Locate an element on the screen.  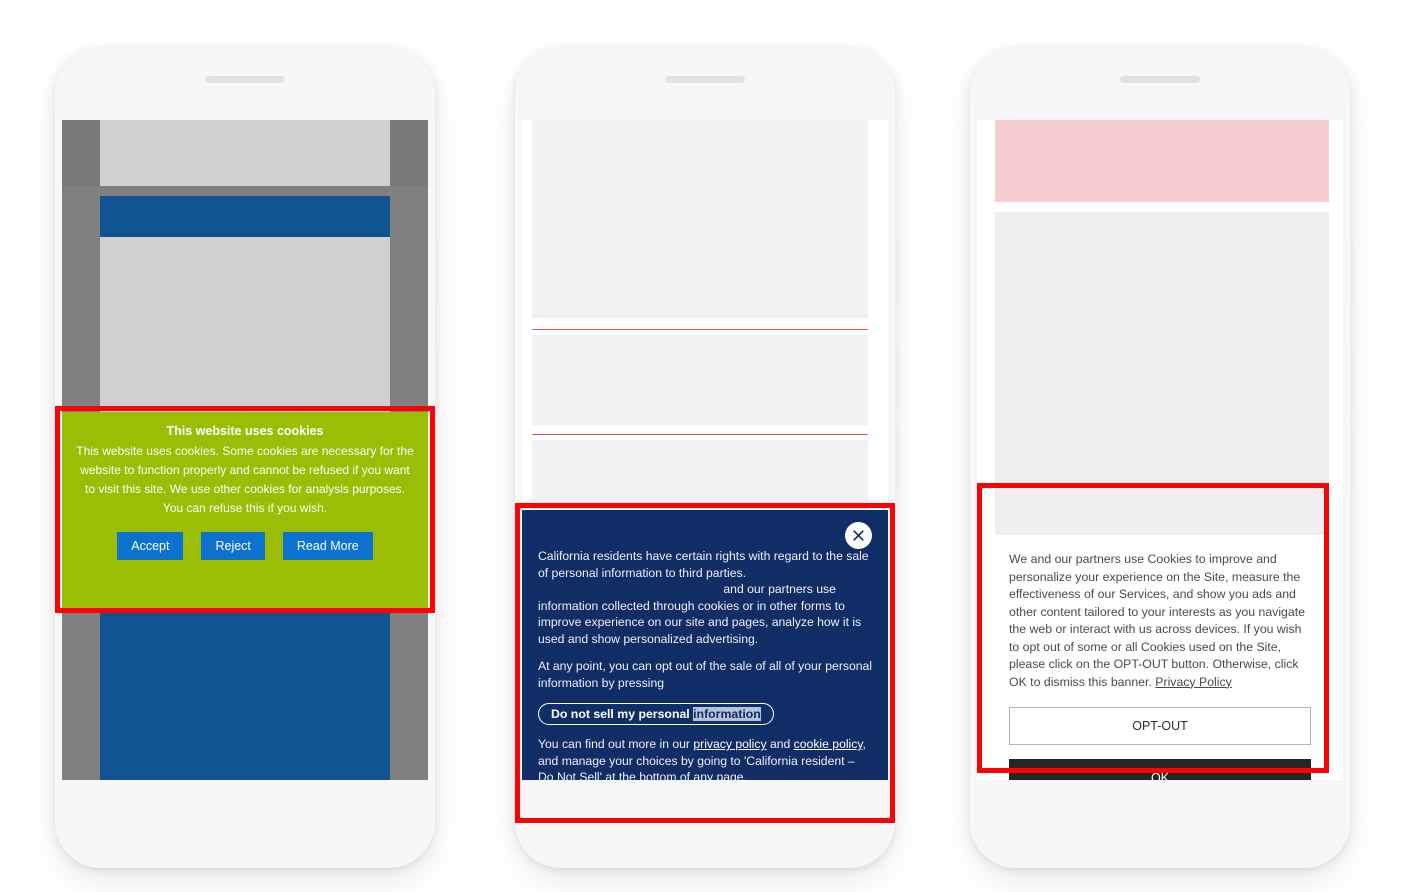
page-footer-block is located at coordinates (245, 690).